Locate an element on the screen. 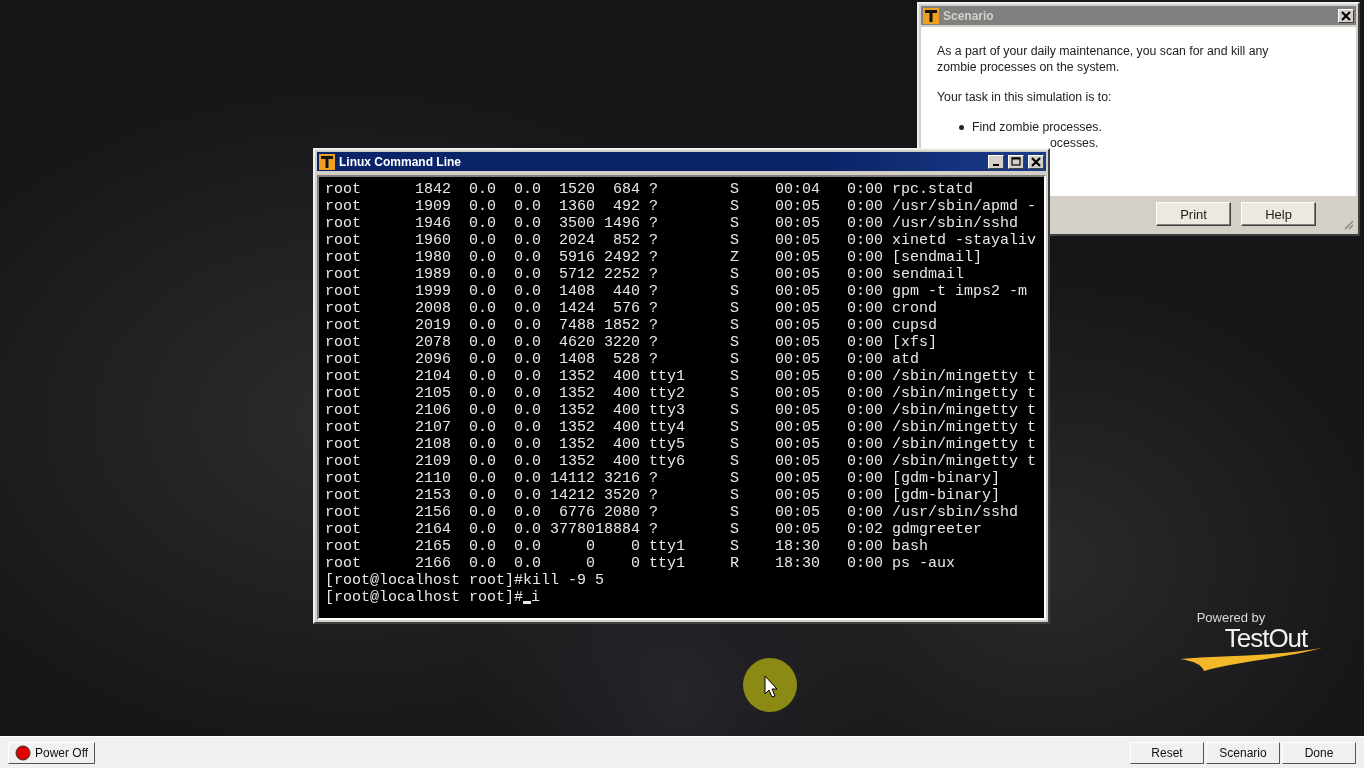 The image size is (1364, 768). terminal-line: root 2108 0.0 0.0 1352 400 tty5 S 00:05 0:00 /sbin/mingetty t is located at coordinates (681, 444).